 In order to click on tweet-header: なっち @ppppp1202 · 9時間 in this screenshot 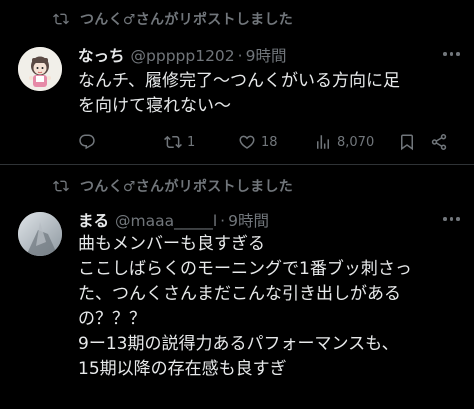, I will do `click(182, 55)`.